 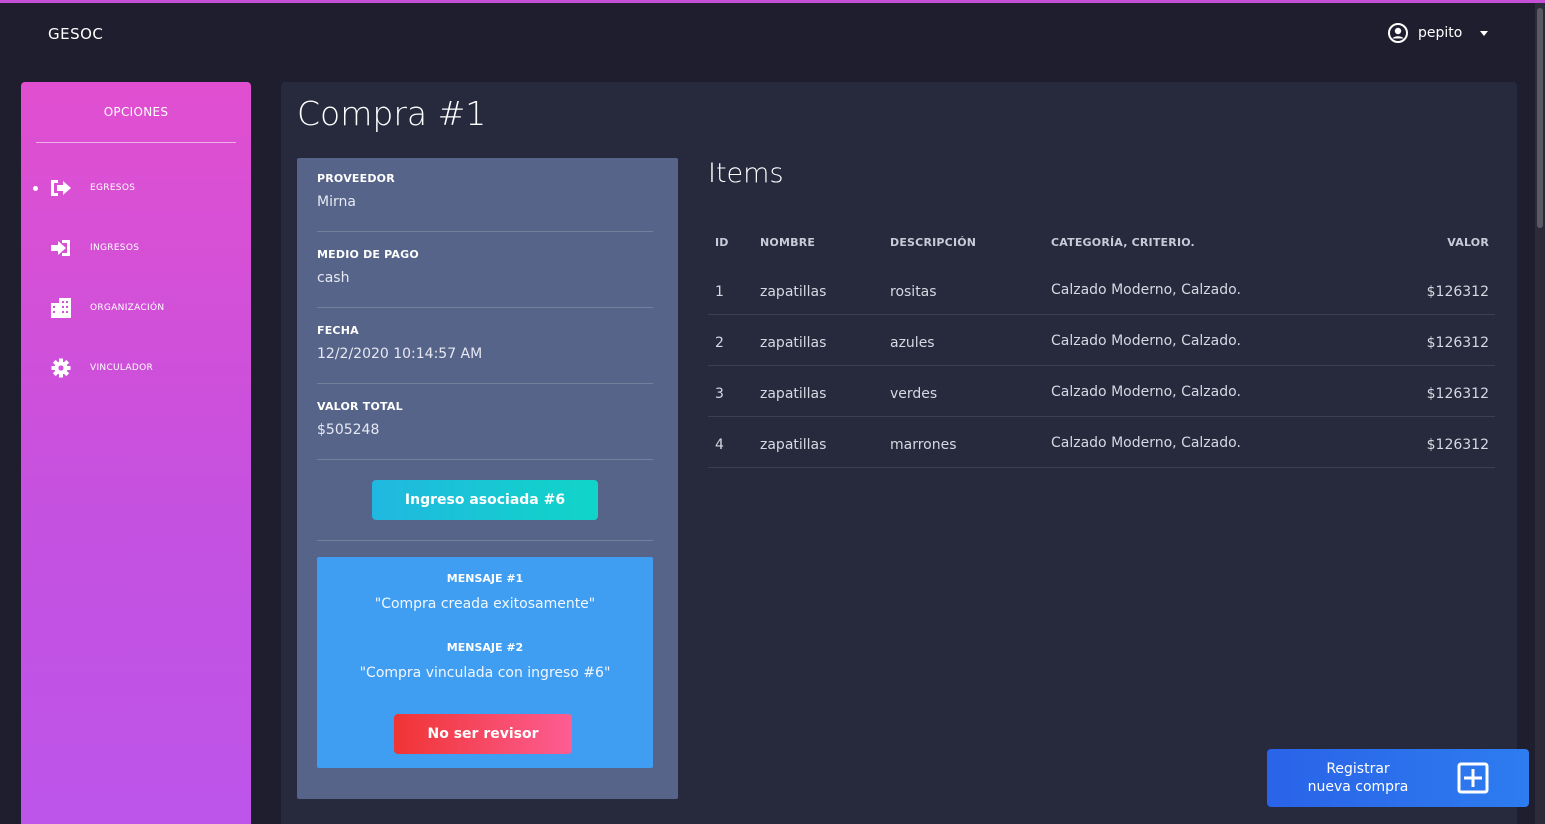 I want to click on message-text: "Compra vinculada con ingreso #6", so click(x=485, y=673).